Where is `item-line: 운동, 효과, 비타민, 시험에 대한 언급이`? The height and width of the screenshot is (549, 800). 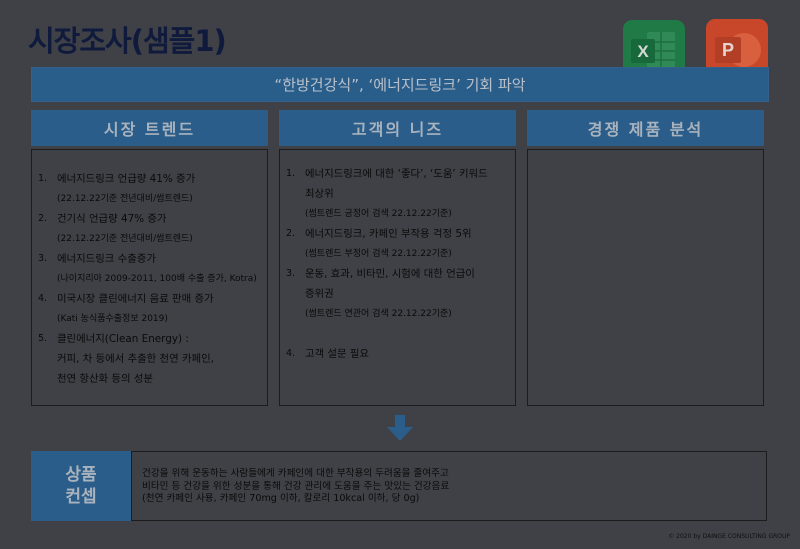
item-line: 운동, 효과, 비타민, 시험에 대한 언급이 is located at coordinates (390, 274).